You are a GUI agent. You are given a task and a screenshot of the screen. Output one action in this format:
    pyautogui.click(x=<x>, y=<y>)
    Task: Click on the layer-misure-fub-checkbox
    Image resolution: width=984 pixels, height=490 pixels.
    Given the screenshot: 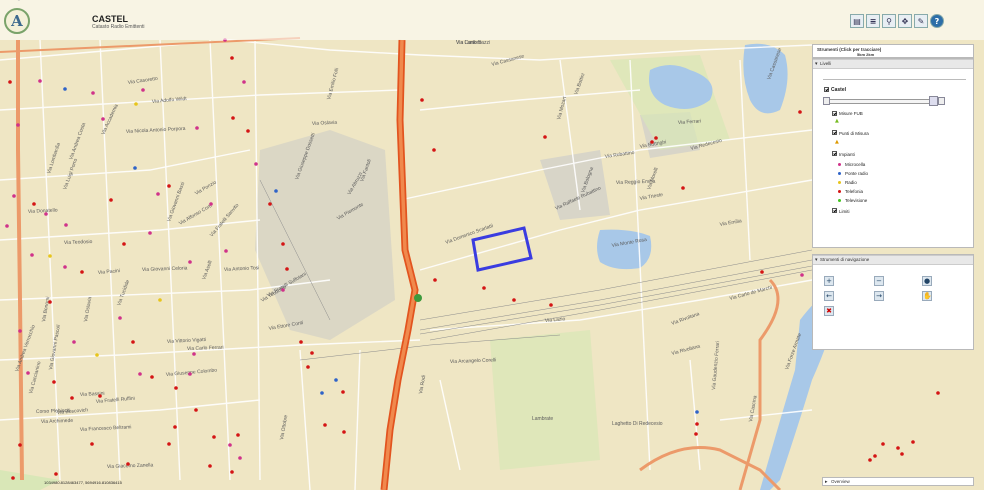 What is the action you would take?
    pyautogui.click(x=834, y=113)
    